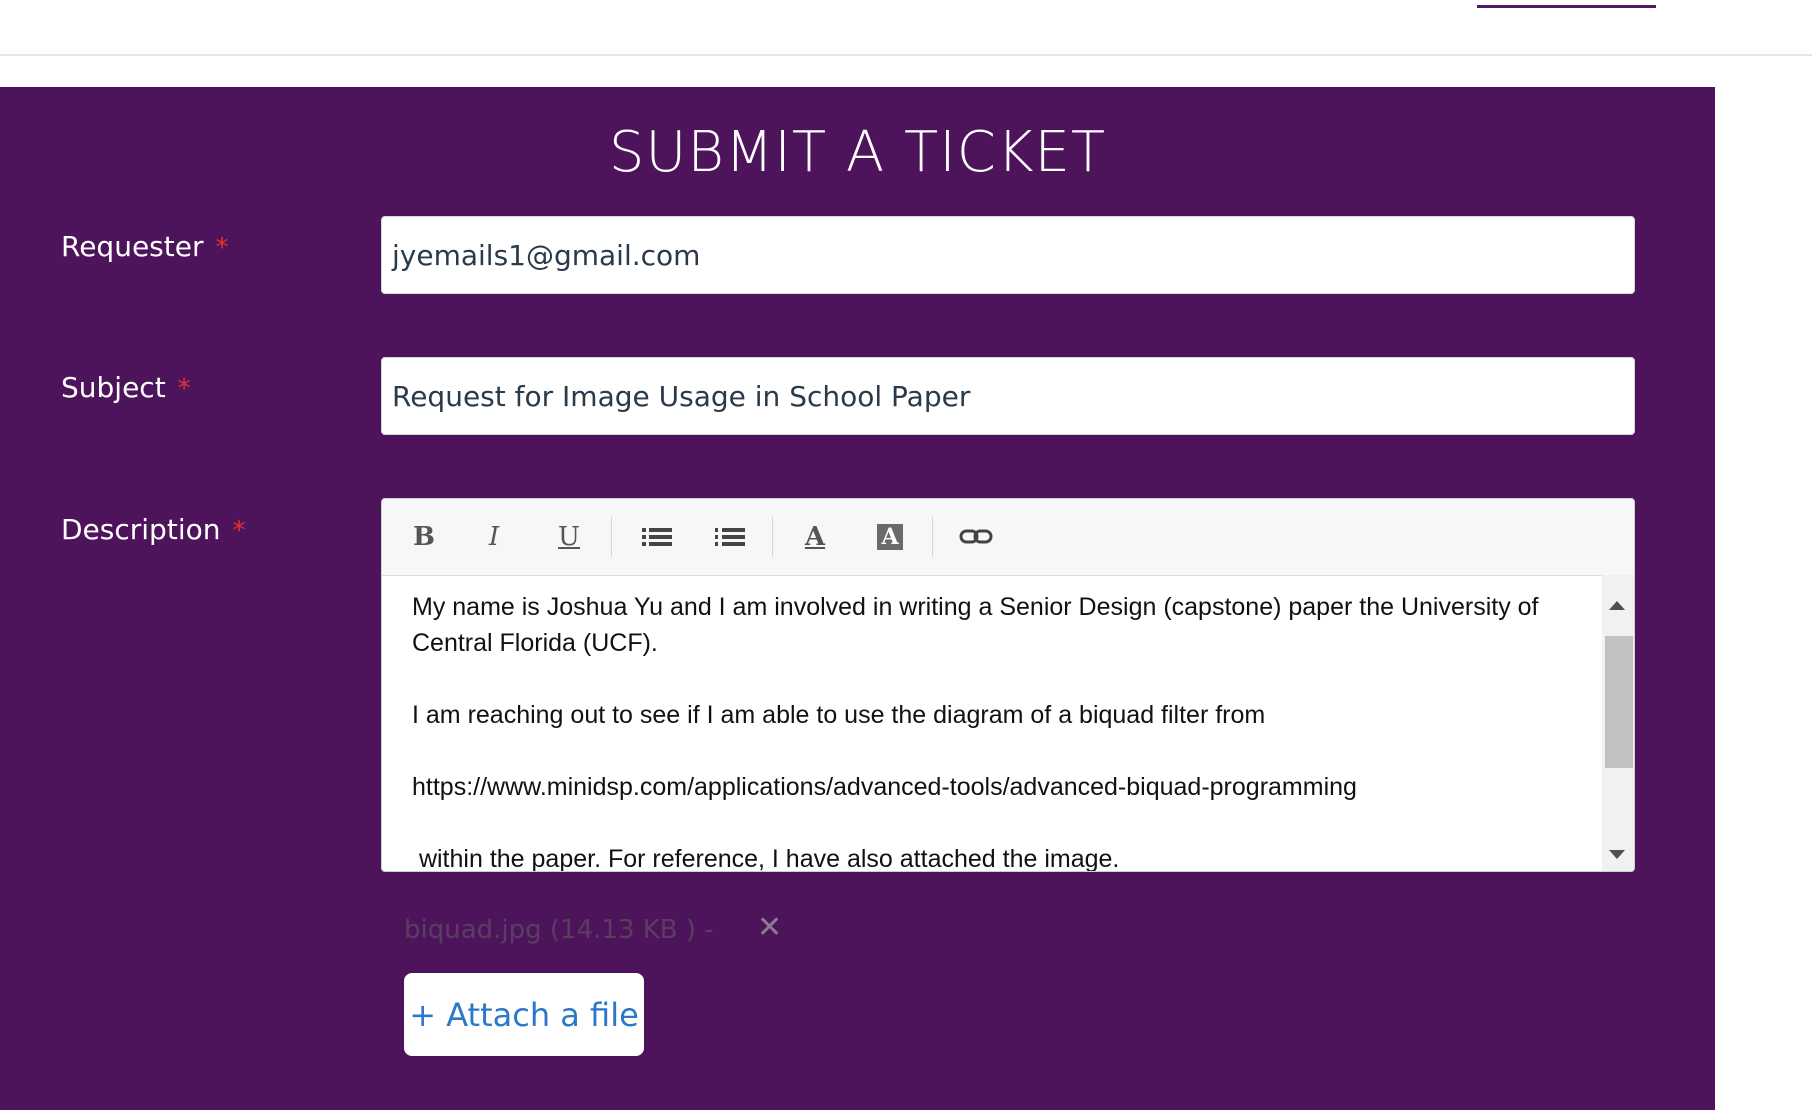 The height and width of the screenshot is (1110, 1812). I want to click on scroll-down-arrow-icon, so click(1617, 854).